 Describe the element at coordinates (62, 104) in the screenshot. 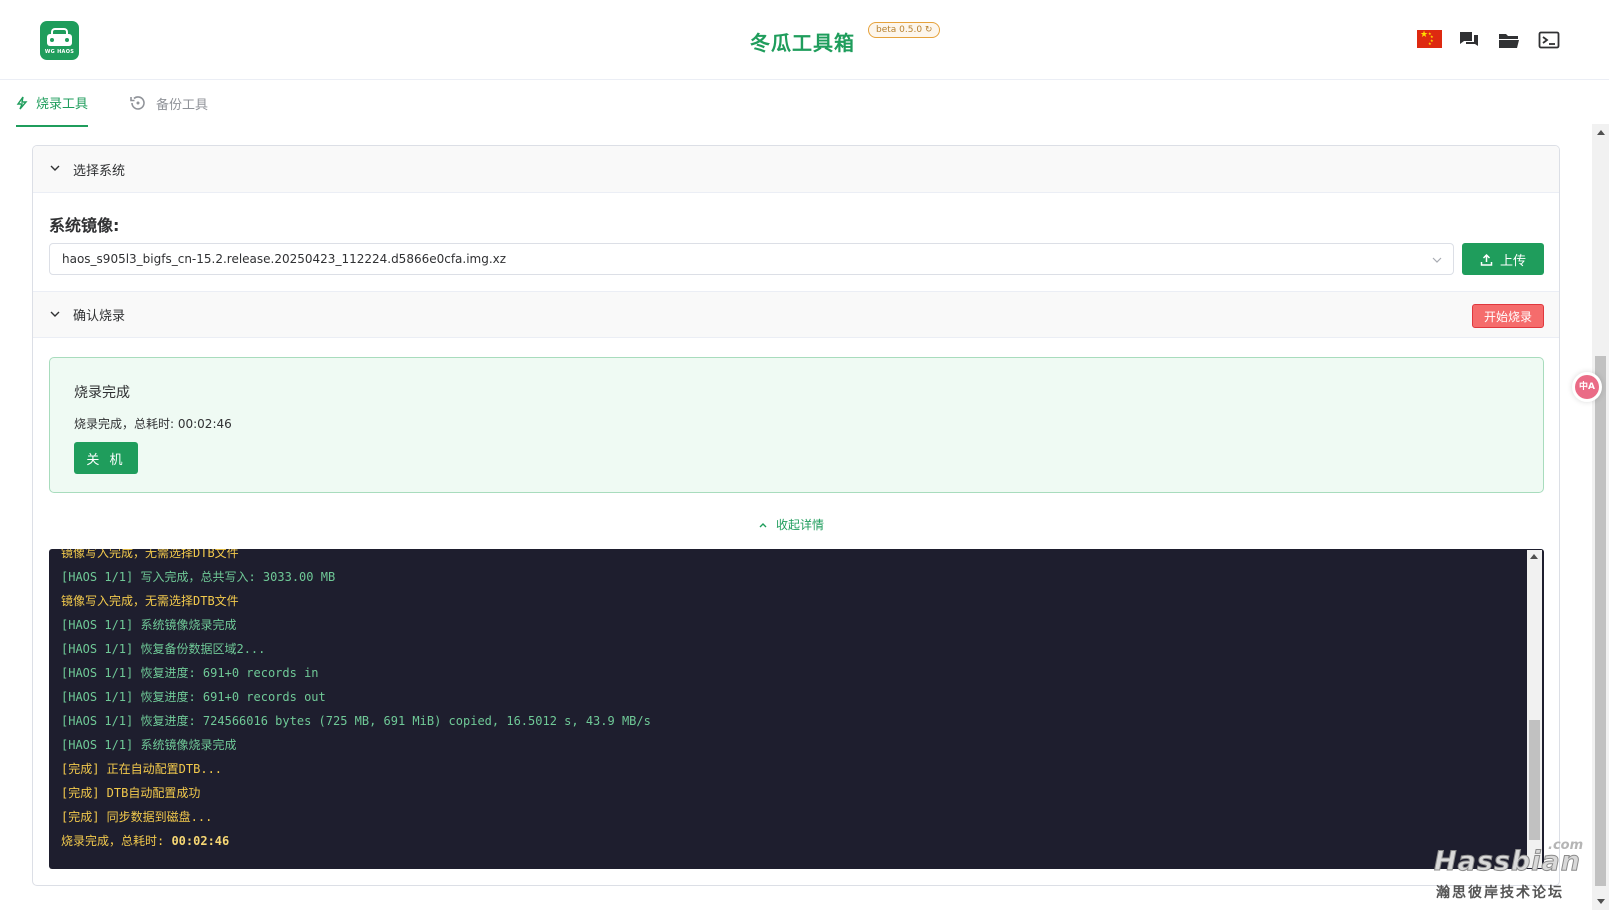

I see `tab-label: 烧录工具` at that location.